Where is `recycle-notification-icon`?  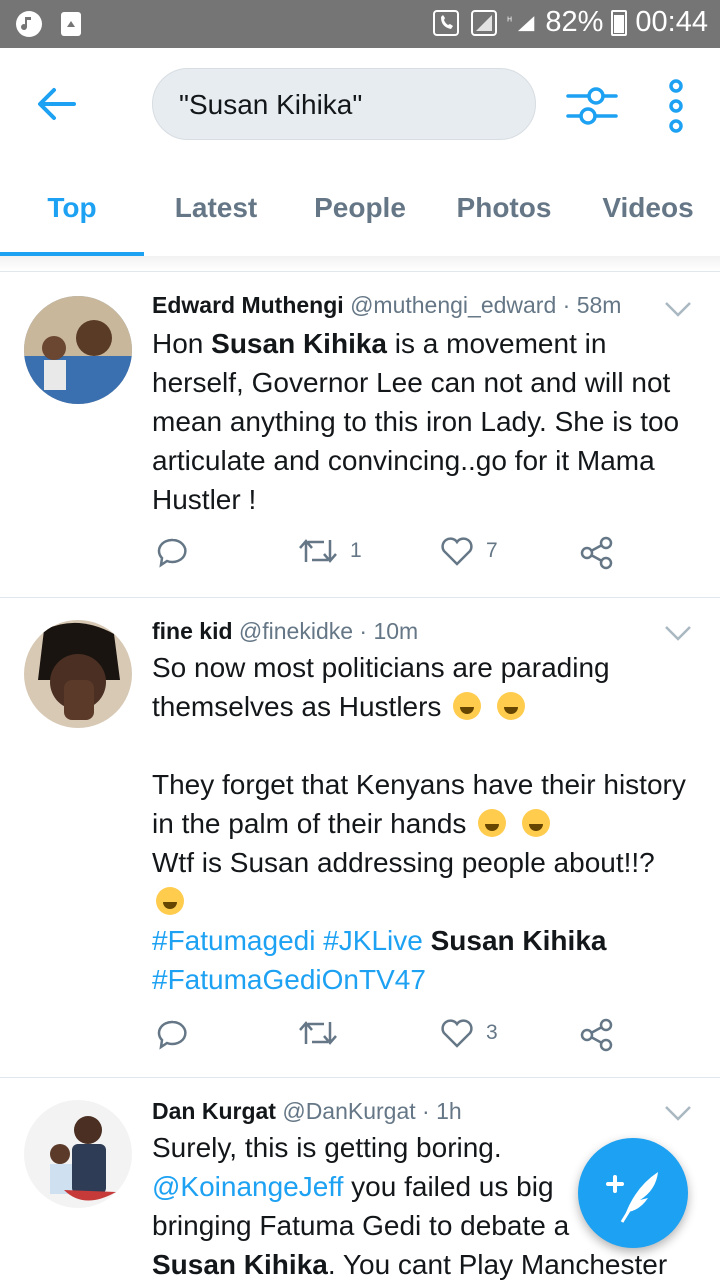
recycle-notification-icon is located at coordinates (71, 24).